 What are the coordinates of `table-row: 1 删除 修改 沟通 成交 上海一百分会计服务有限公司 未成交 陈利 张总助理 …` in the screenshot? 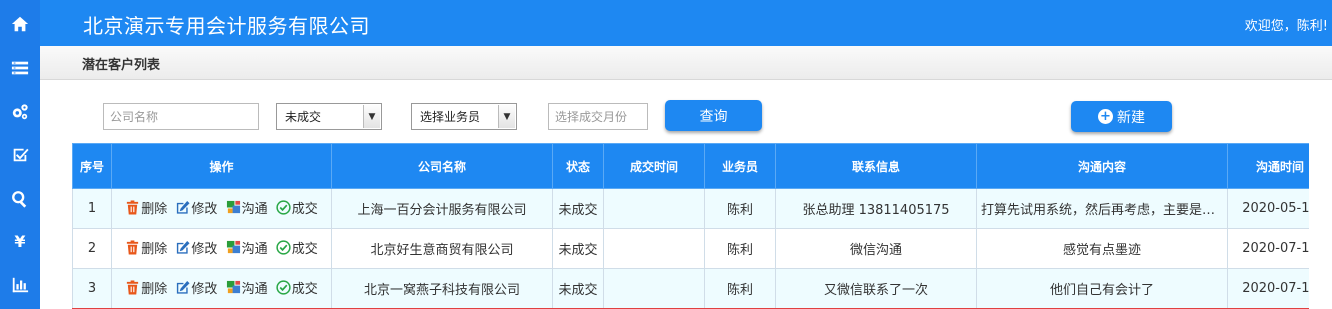 It's located at (690, 208).